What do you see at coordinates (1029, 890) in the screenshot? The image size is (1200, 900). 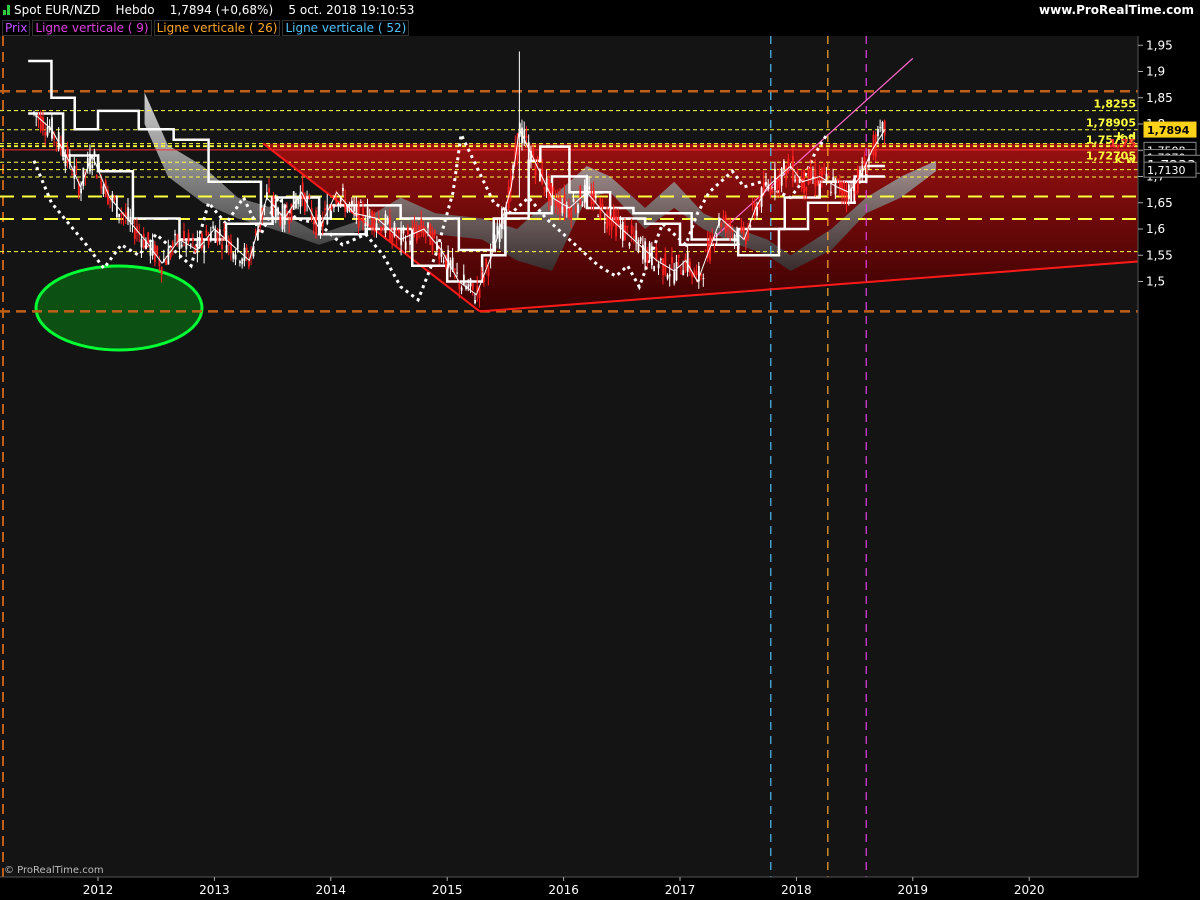 I see `x-tick-label: 2020` at bounding box center [1029, 890].